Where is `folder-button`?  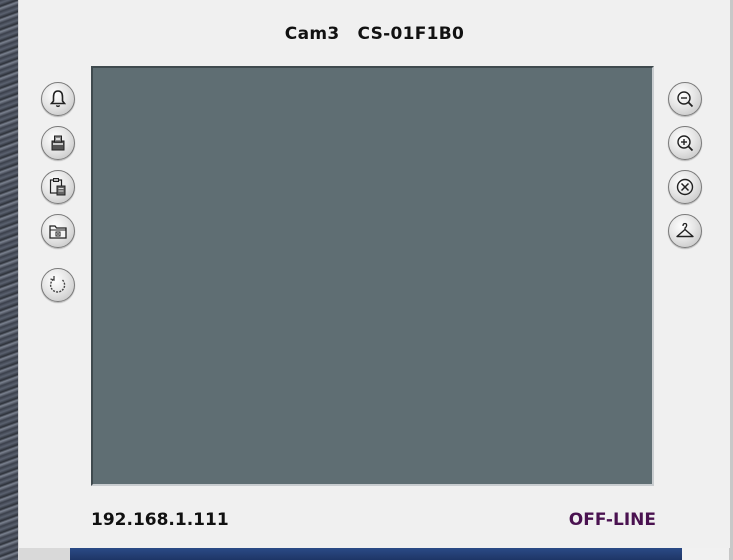 folder-button is located at coordinates (58, 231).